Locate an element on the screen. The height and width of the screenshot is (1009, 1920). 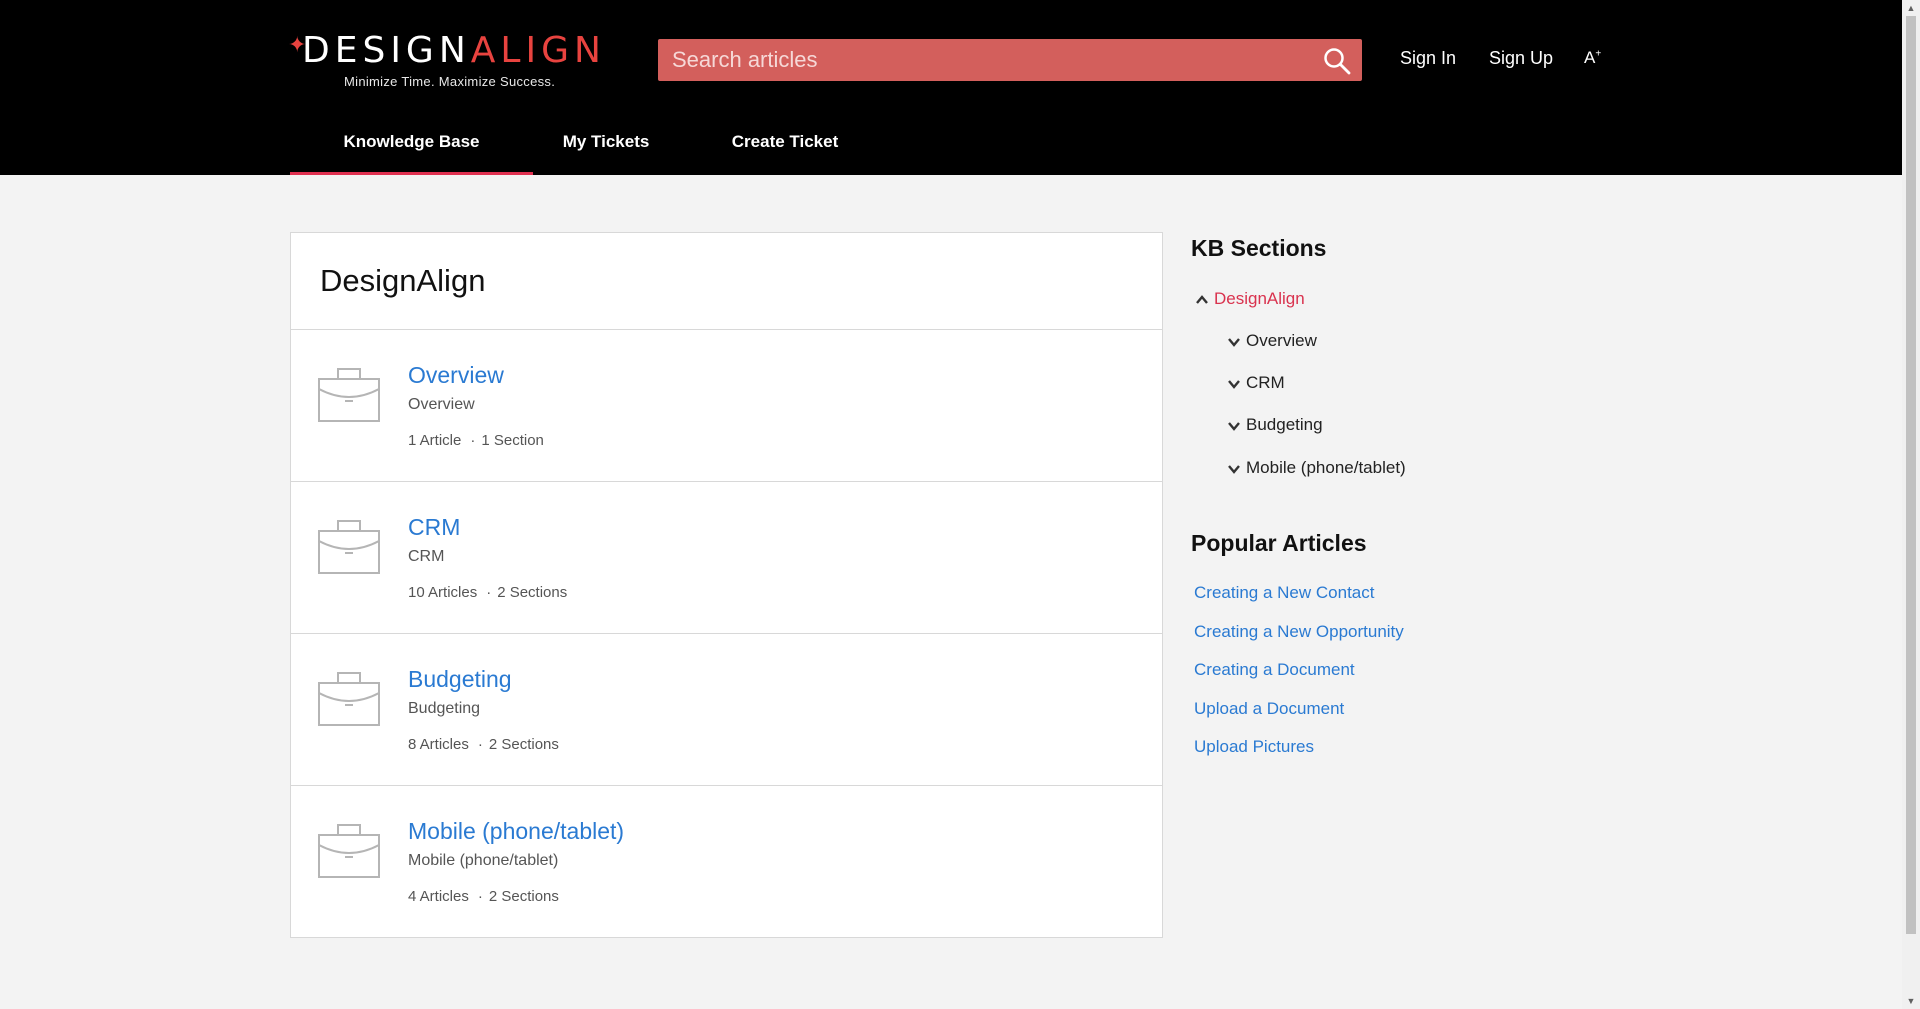
kb-tree-item-overview: Overview is located at coordinates (1271, 341).